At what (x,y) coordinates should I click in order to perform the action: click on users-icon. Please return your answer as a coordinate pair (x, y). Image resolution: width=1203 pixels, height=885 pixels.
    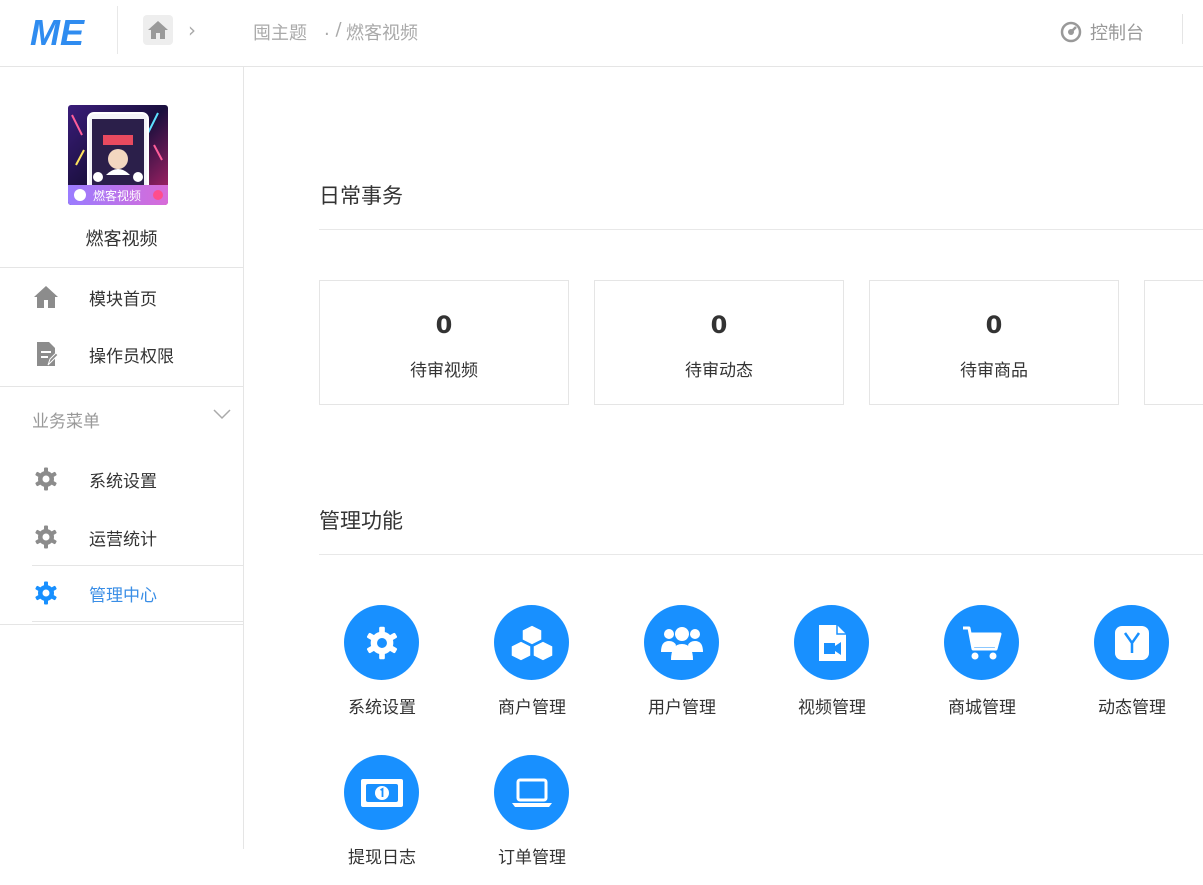
    Looking at the image, I should click on (681, 642).